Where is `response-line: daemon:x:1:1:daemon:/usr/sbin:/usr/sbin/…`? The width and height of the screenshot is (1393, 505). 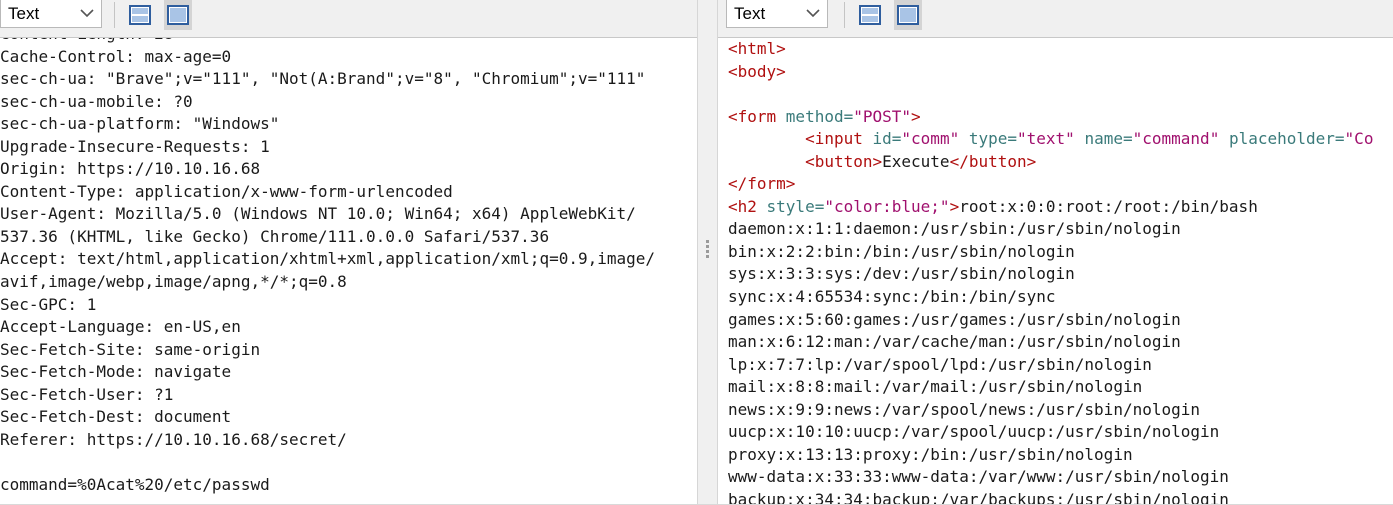 response-line: daemon:x:1:1:daemon:/usr/sbin:/usr/sbin/… is located at coordinates (1050, 229).